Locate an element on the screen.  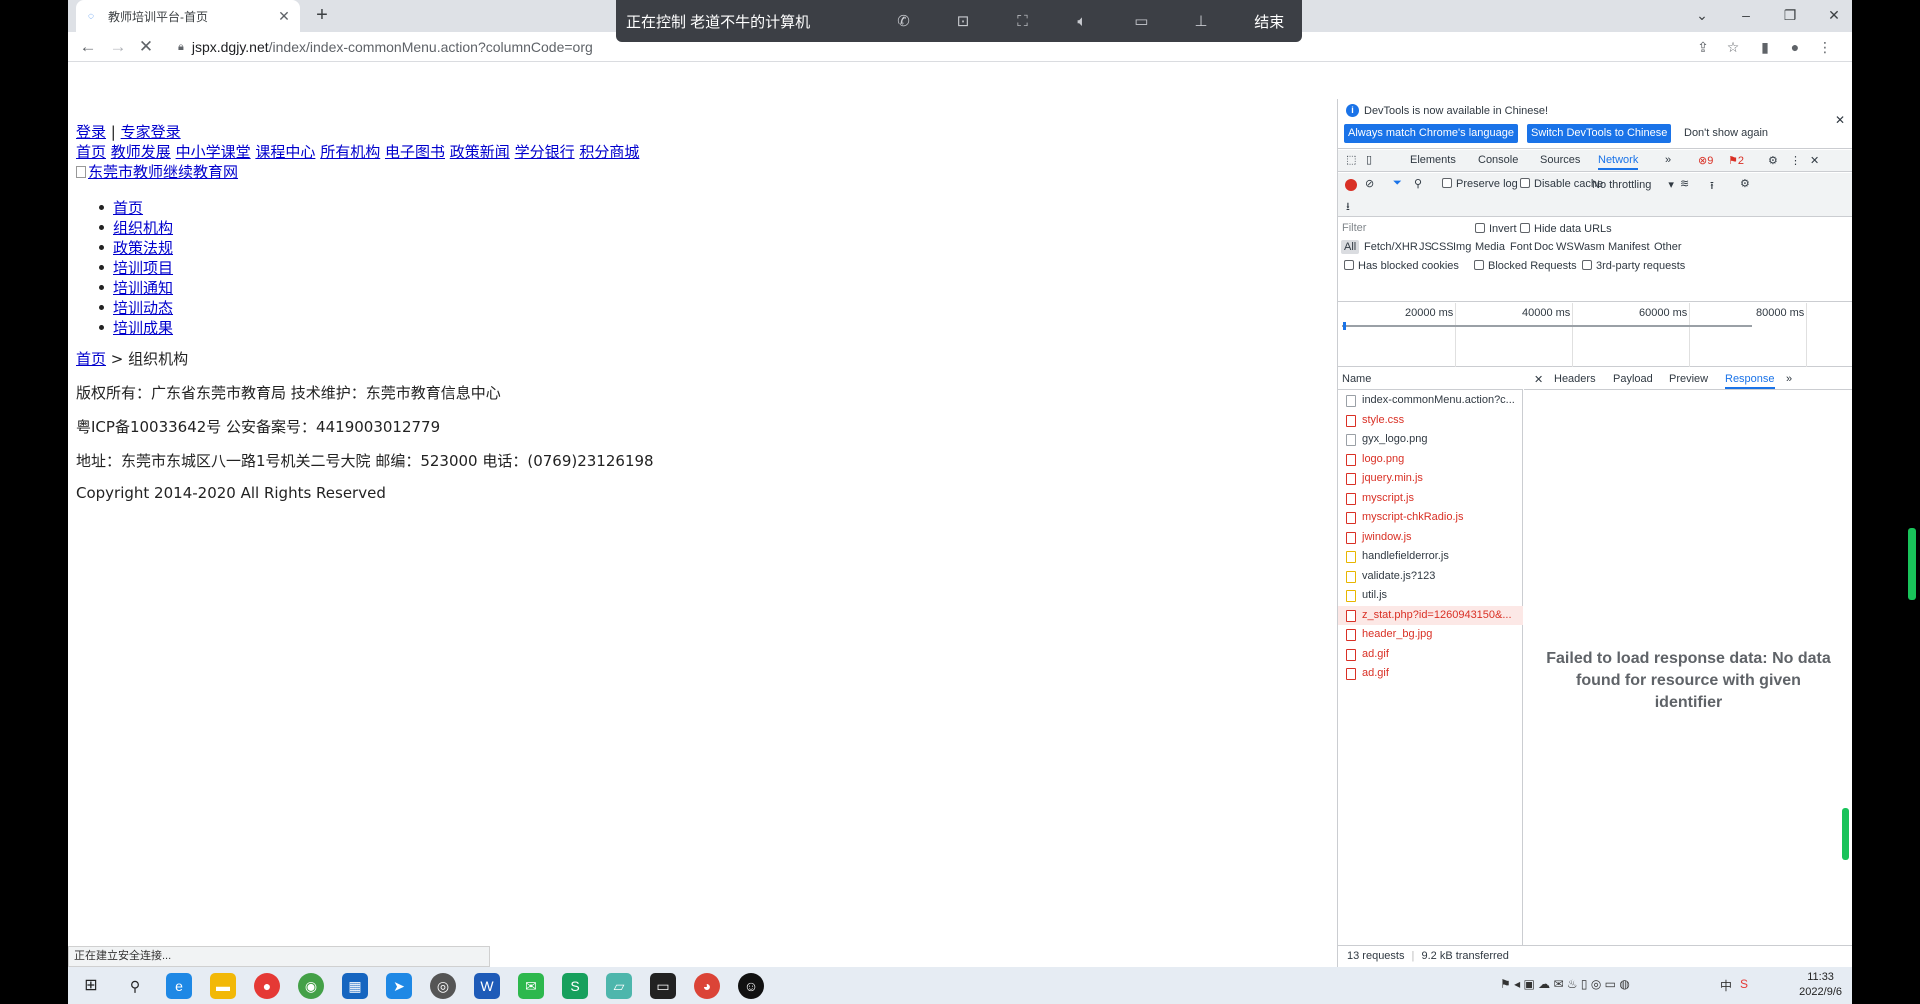
clock: 11:33 2022/9/6 is located at coordinates (1820, 985).